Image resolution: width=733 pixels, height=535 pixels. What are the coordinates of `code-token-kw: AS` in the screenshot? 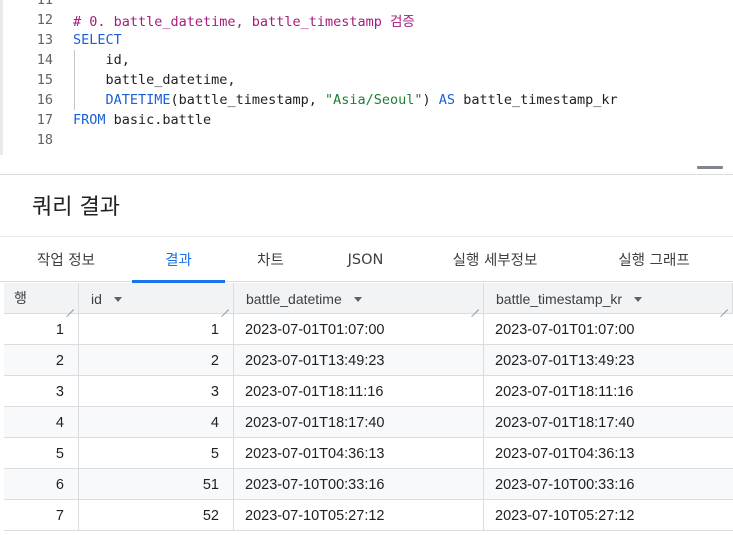 It's located at (447, 100).